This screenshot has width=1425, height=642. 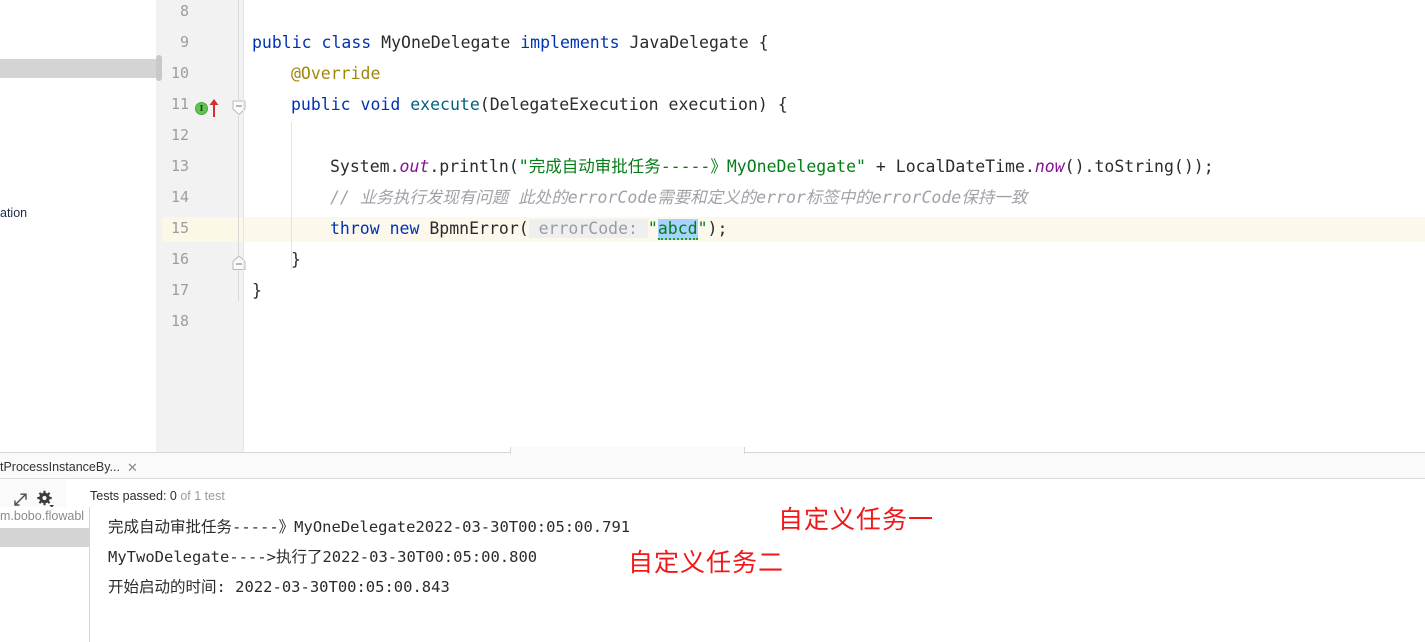 I want to click on gutter-marker-group-line11: I, so click(x=215, y=109).